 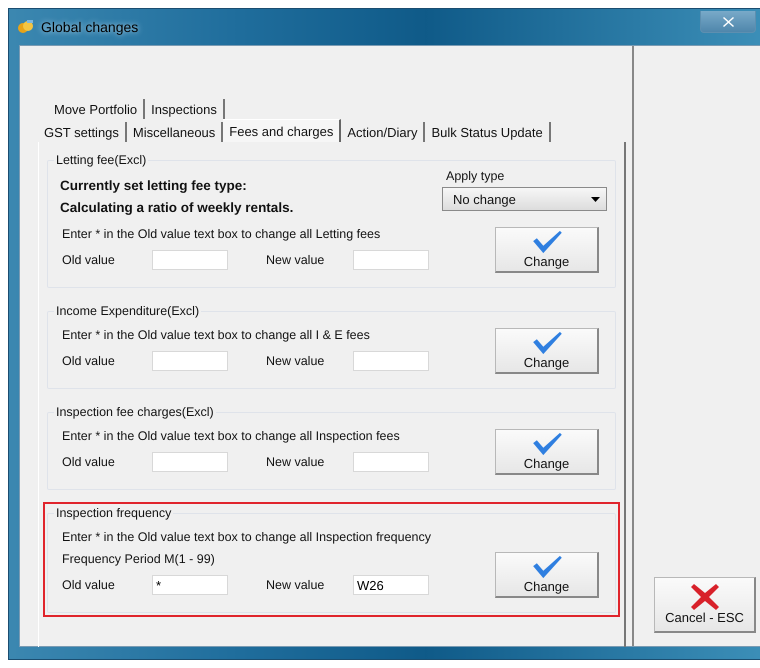 I want to click on tab: Fees and charges, so click(x=282, y=130).